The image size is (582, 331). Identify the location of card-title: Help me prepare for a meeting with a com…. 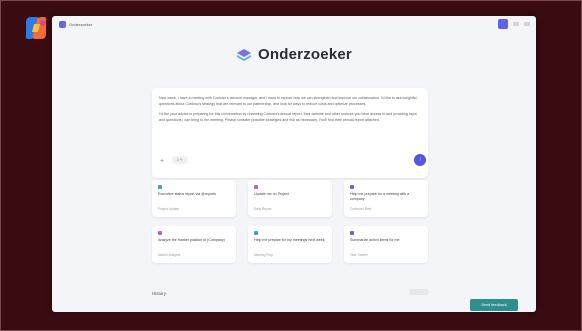
(380, 196).